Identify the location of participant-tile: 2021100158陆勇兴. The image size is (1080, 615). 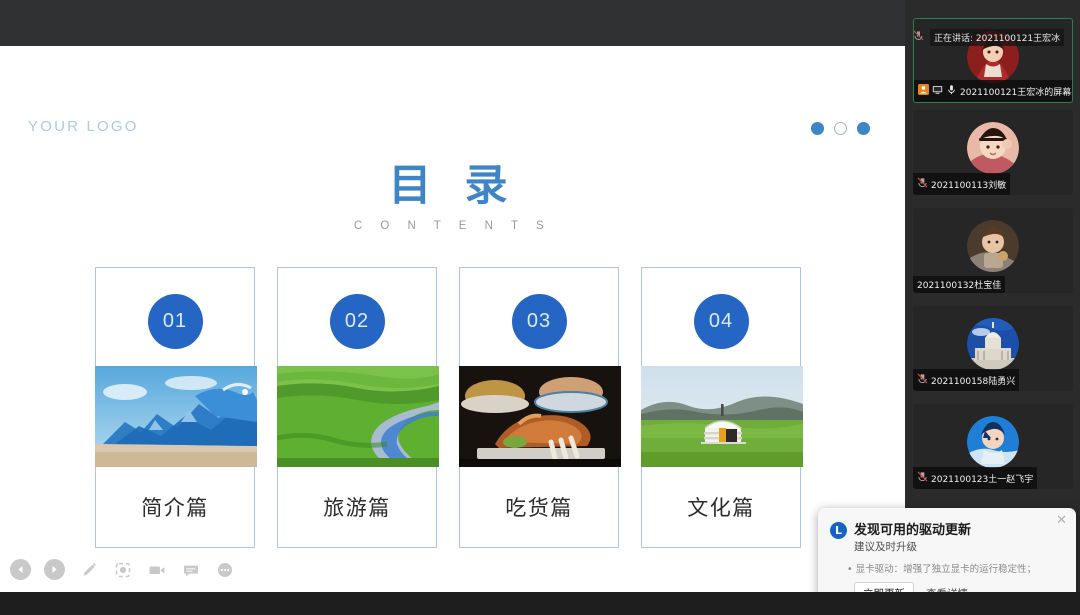
(993, 348).